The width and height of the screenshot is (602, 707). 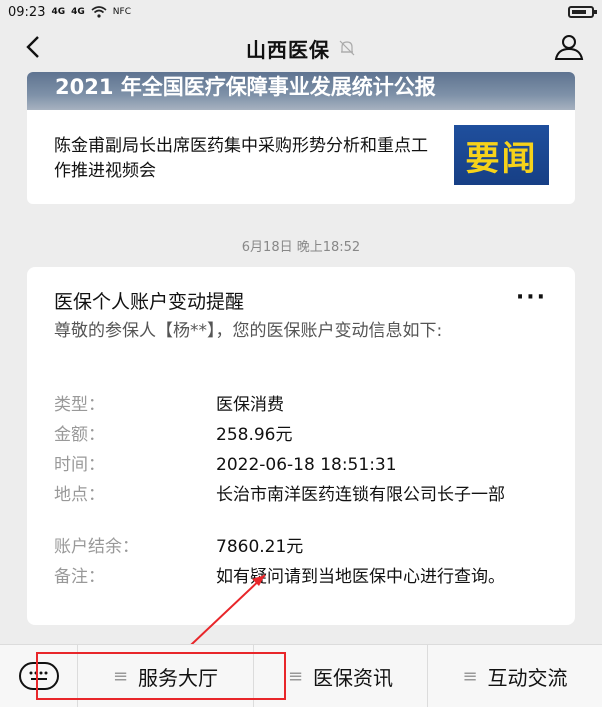 What do you see at coordinates (121, 12) in the screenshot?
I see `nfc-icon: NFC` at bounding box center [121, 12].